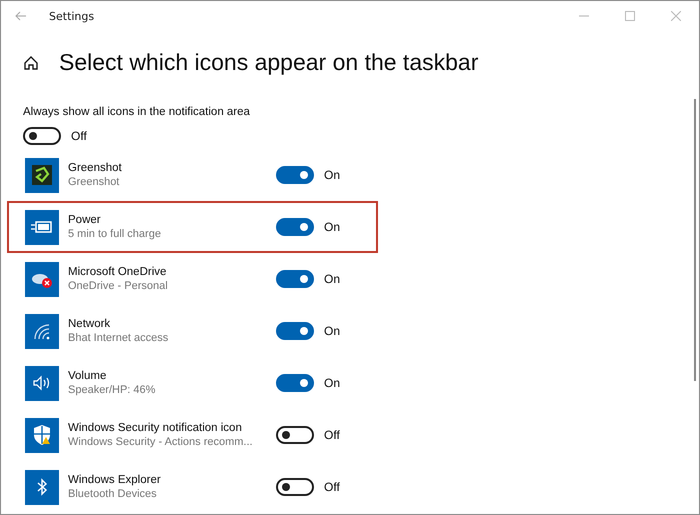 This screenshot has height=515, width=700. Describe the element at coordinates (268, 62) in the screenshot. I see `page-title: Select which icons appear on the taskbar` at that location.